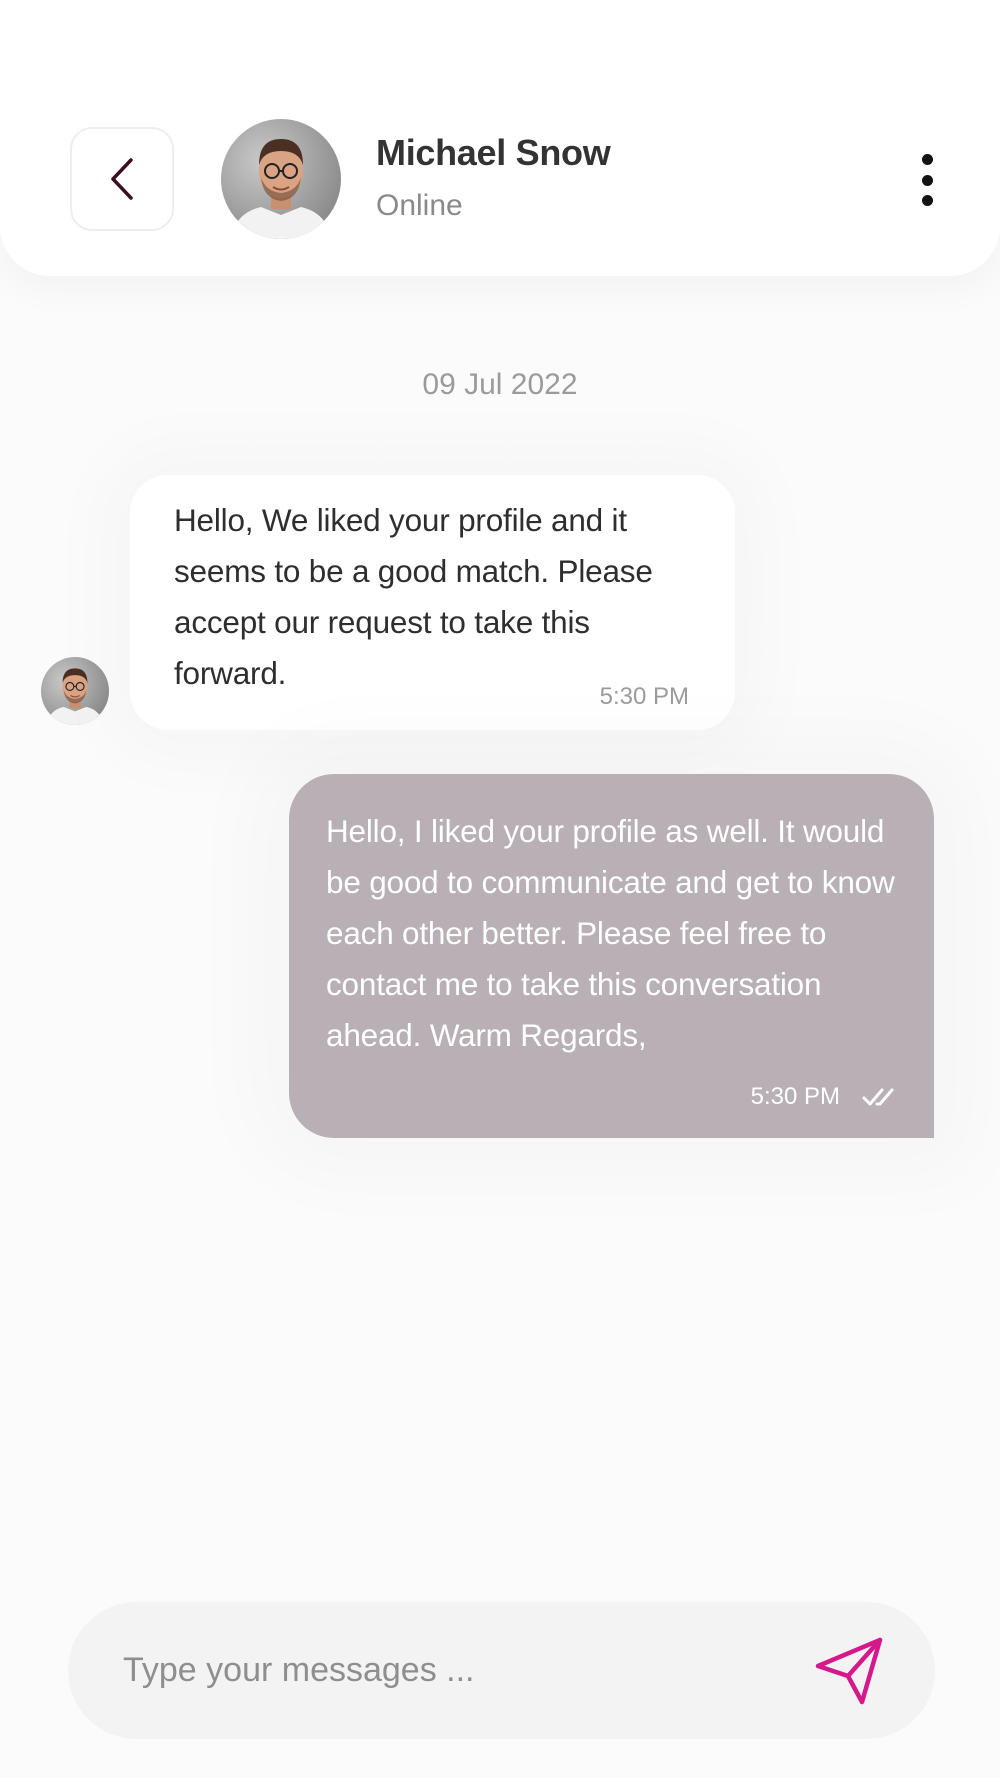 The width and height of the screenshot is (1000, 1778). What do you see at coordinates (75, 691) in the screenshot?
I see `sender-avatar` at bounding box center [75, 691].